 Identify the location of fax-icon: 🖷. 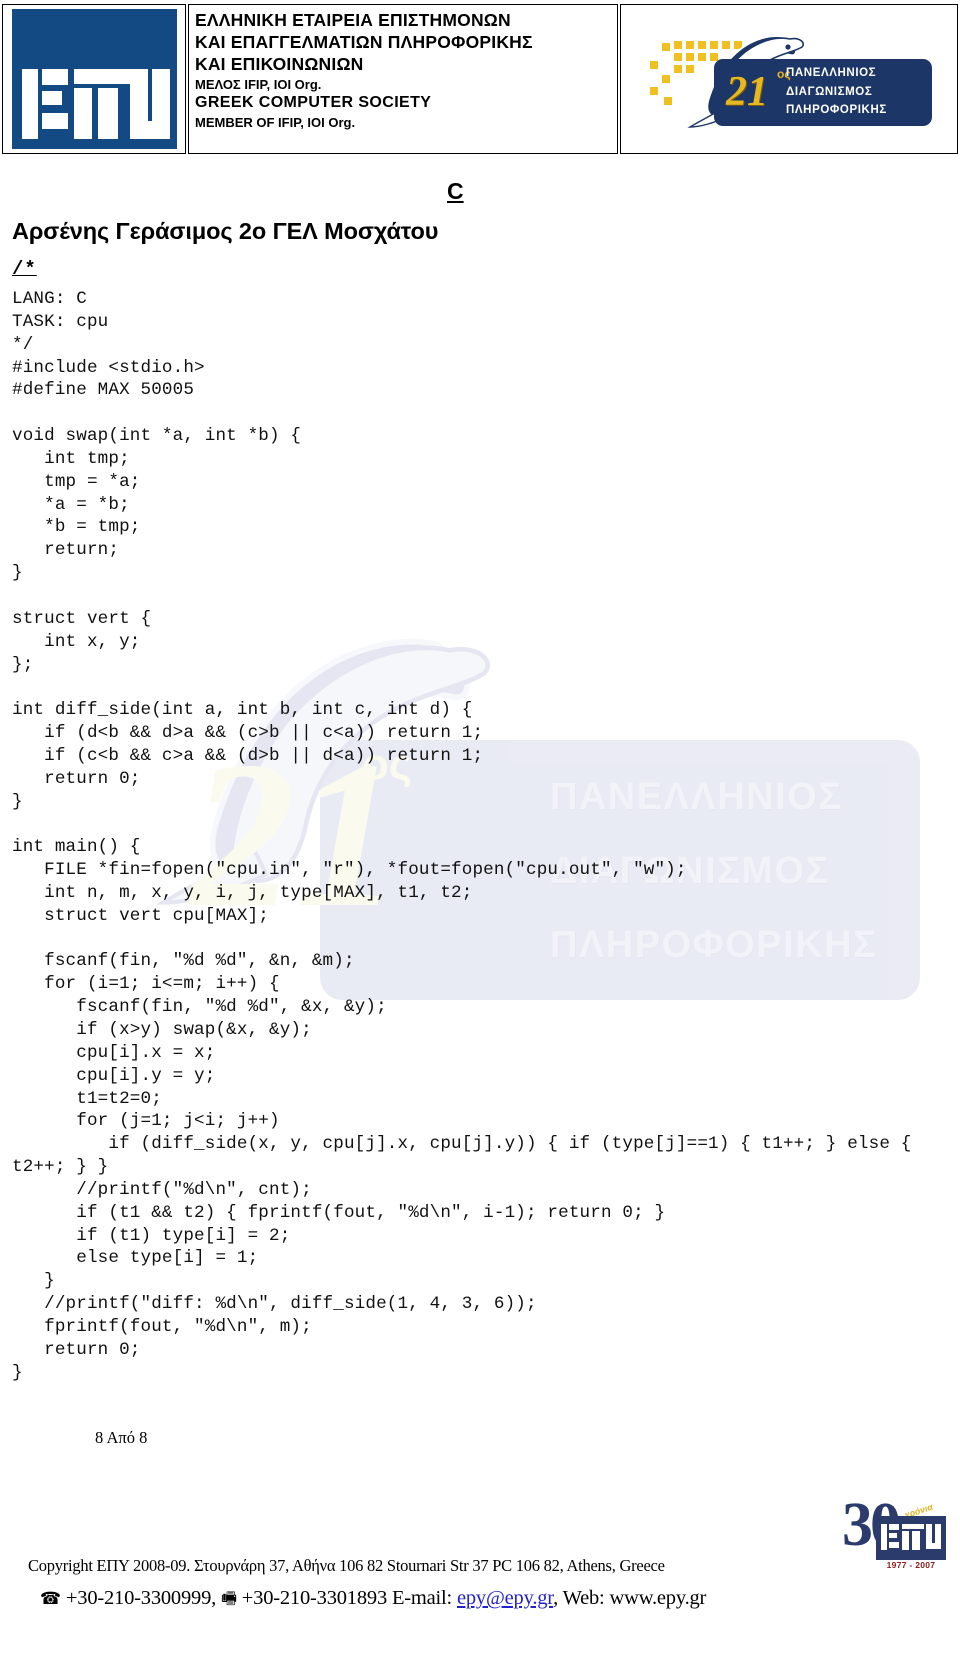
(229, 1599).